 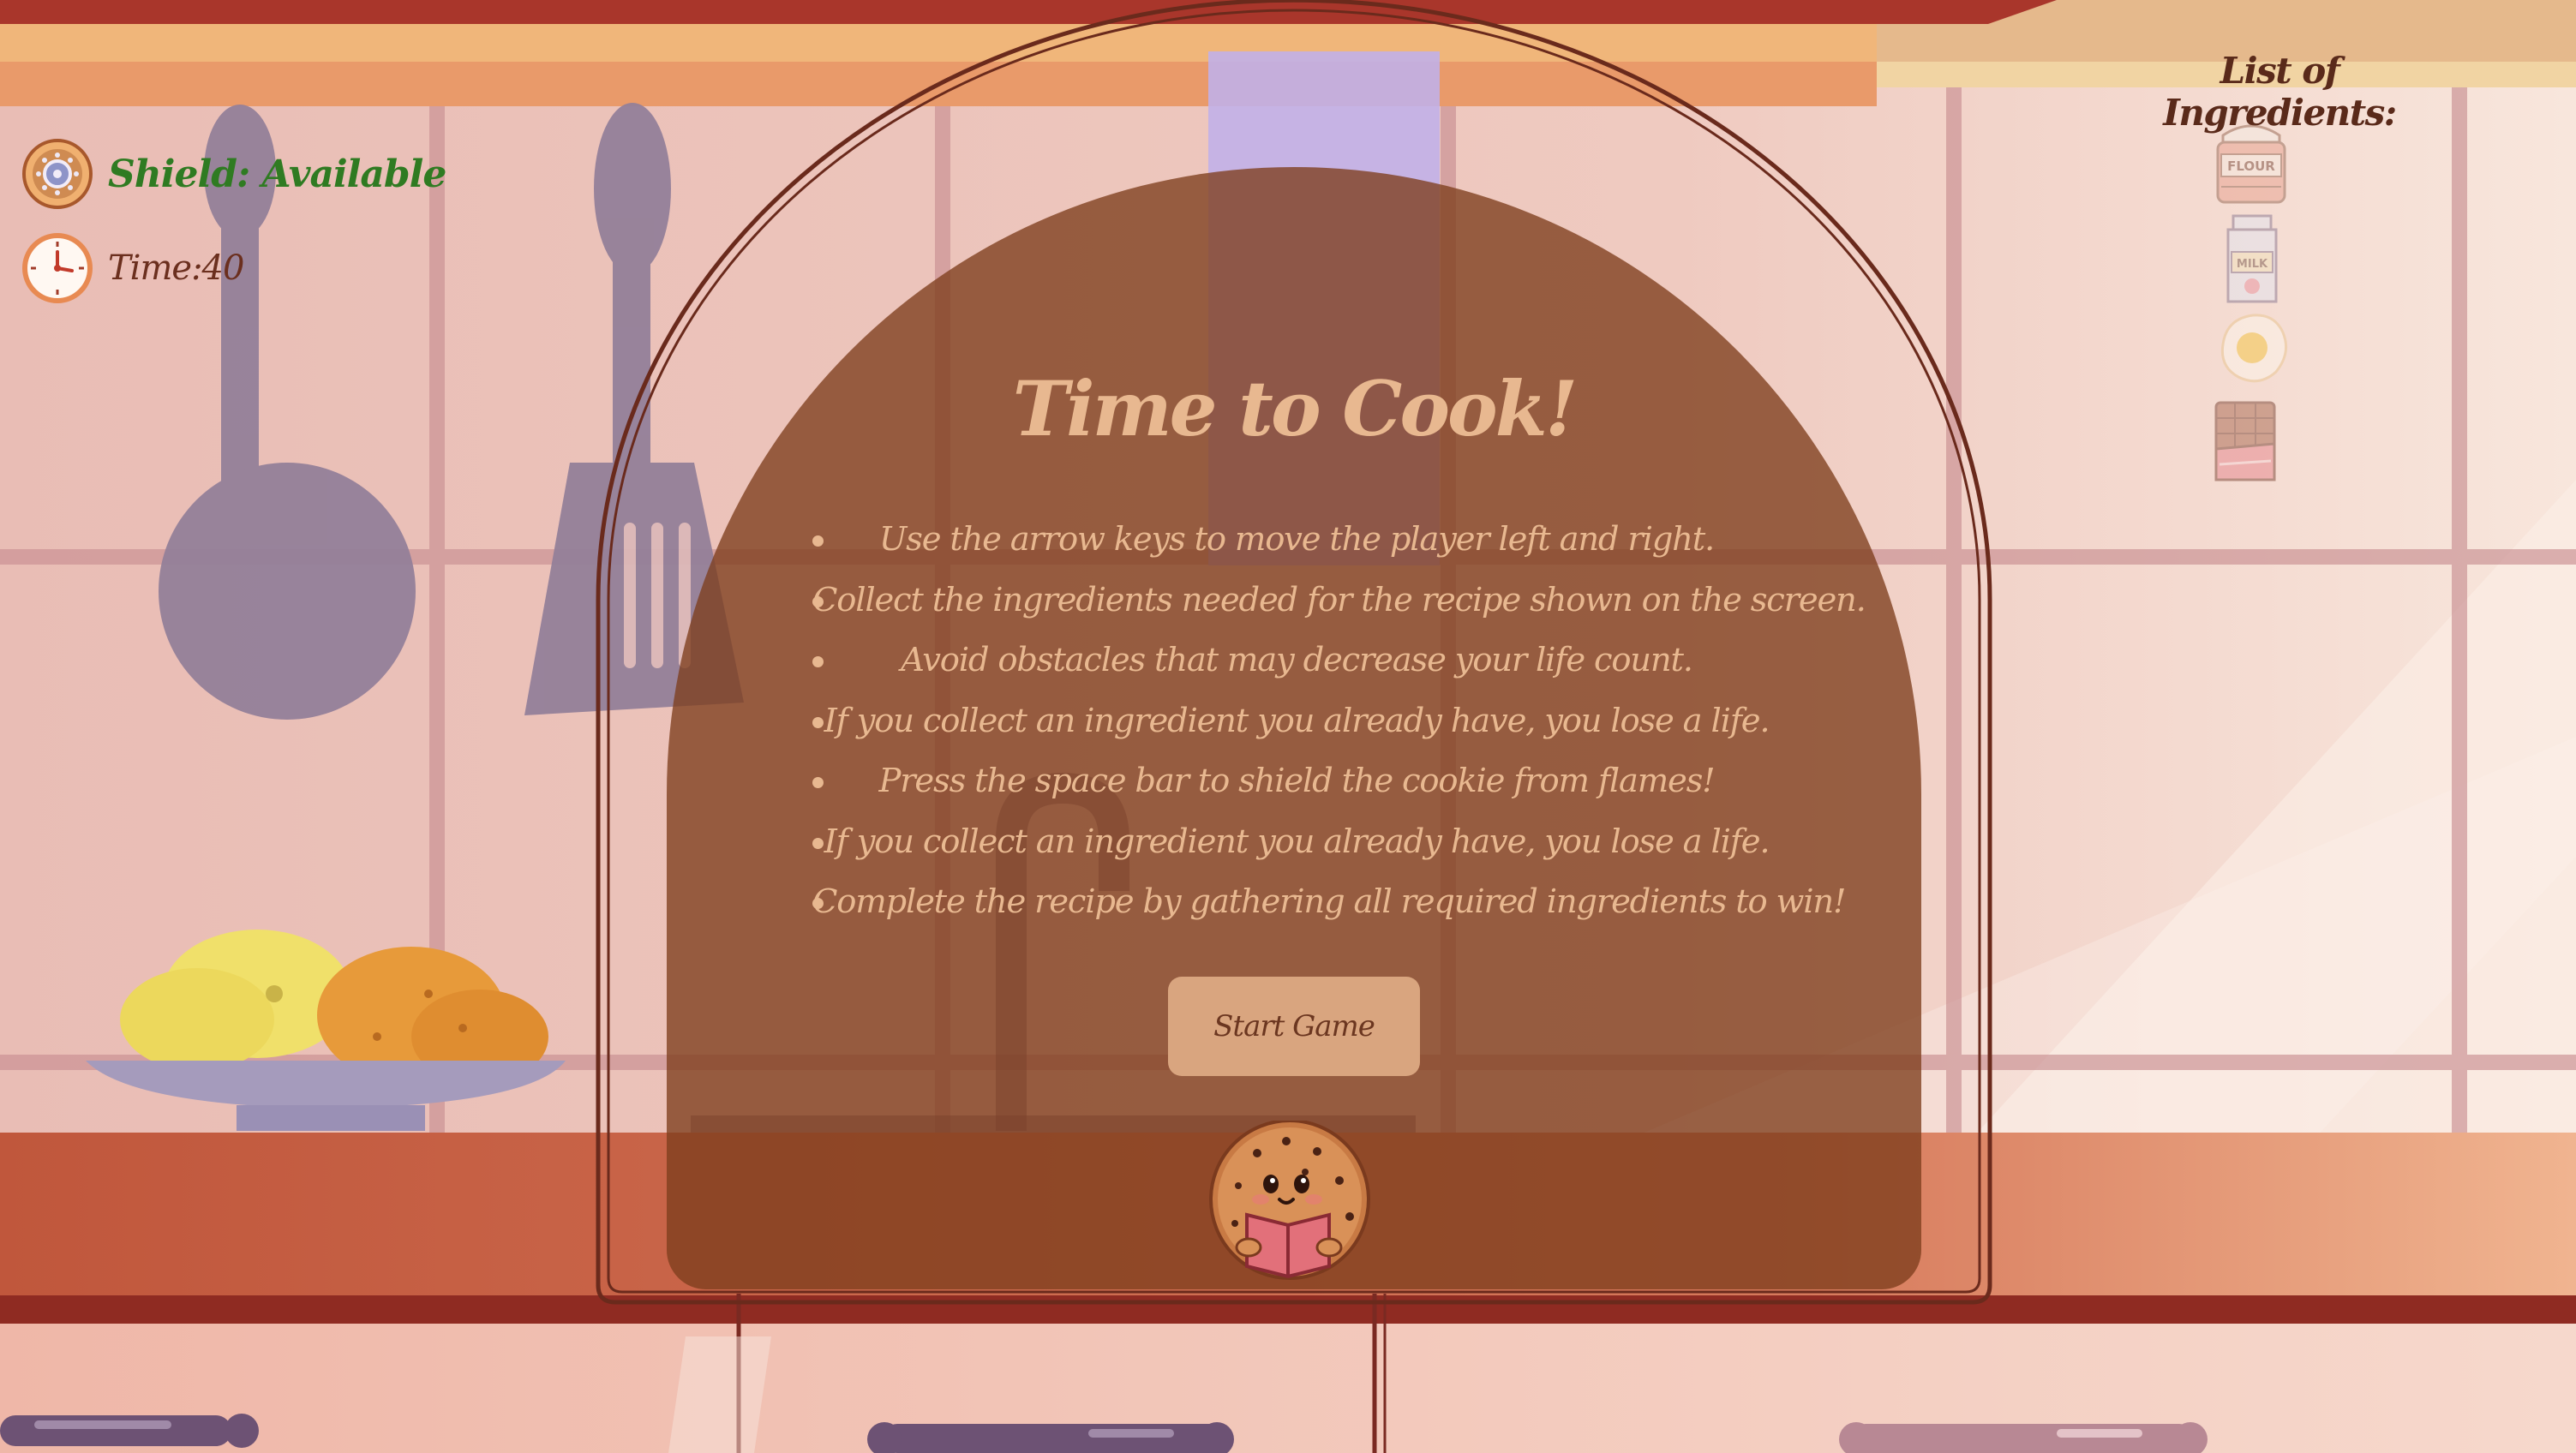 I want to click on start-game-button: Start Game, so click(x=1294, y=1026).